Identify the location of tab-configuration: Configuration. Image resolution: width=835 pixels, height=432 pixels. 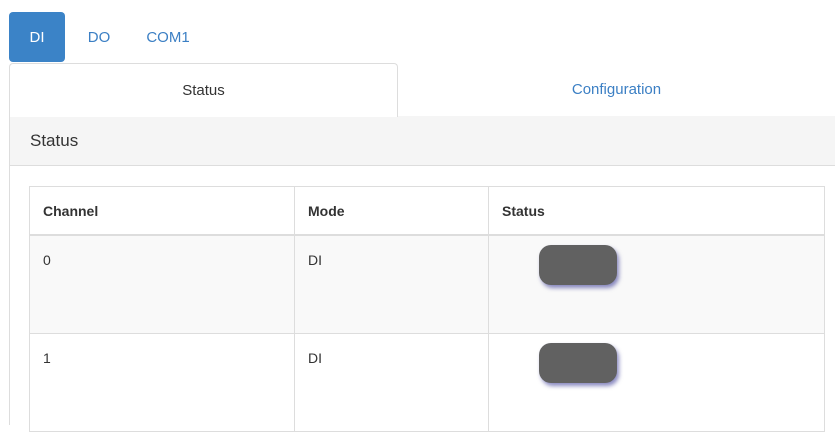
(616, 90).